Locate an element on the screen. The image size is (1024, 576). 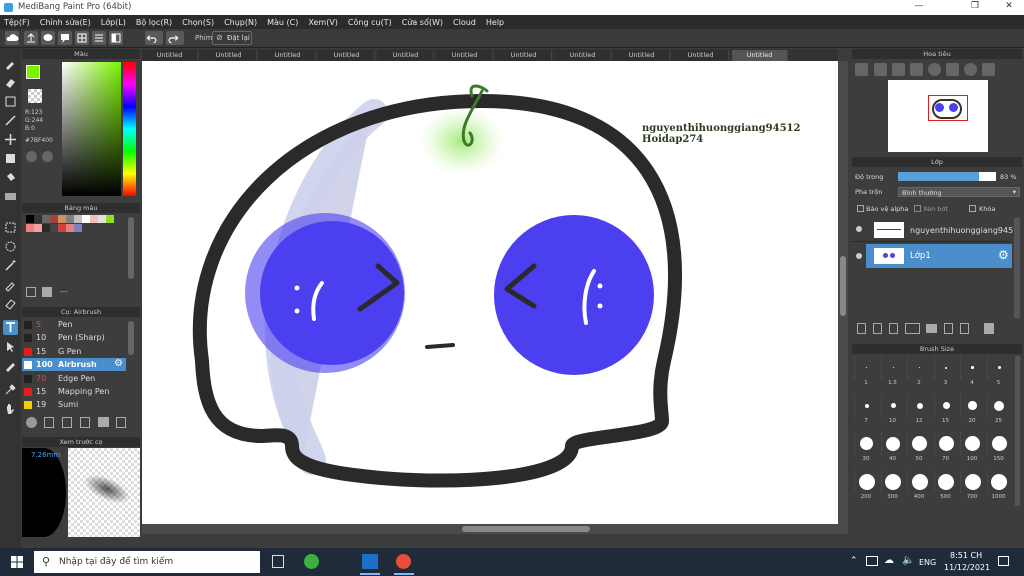
brush-item: 15 G Pen is located at coordinates (74, 351).